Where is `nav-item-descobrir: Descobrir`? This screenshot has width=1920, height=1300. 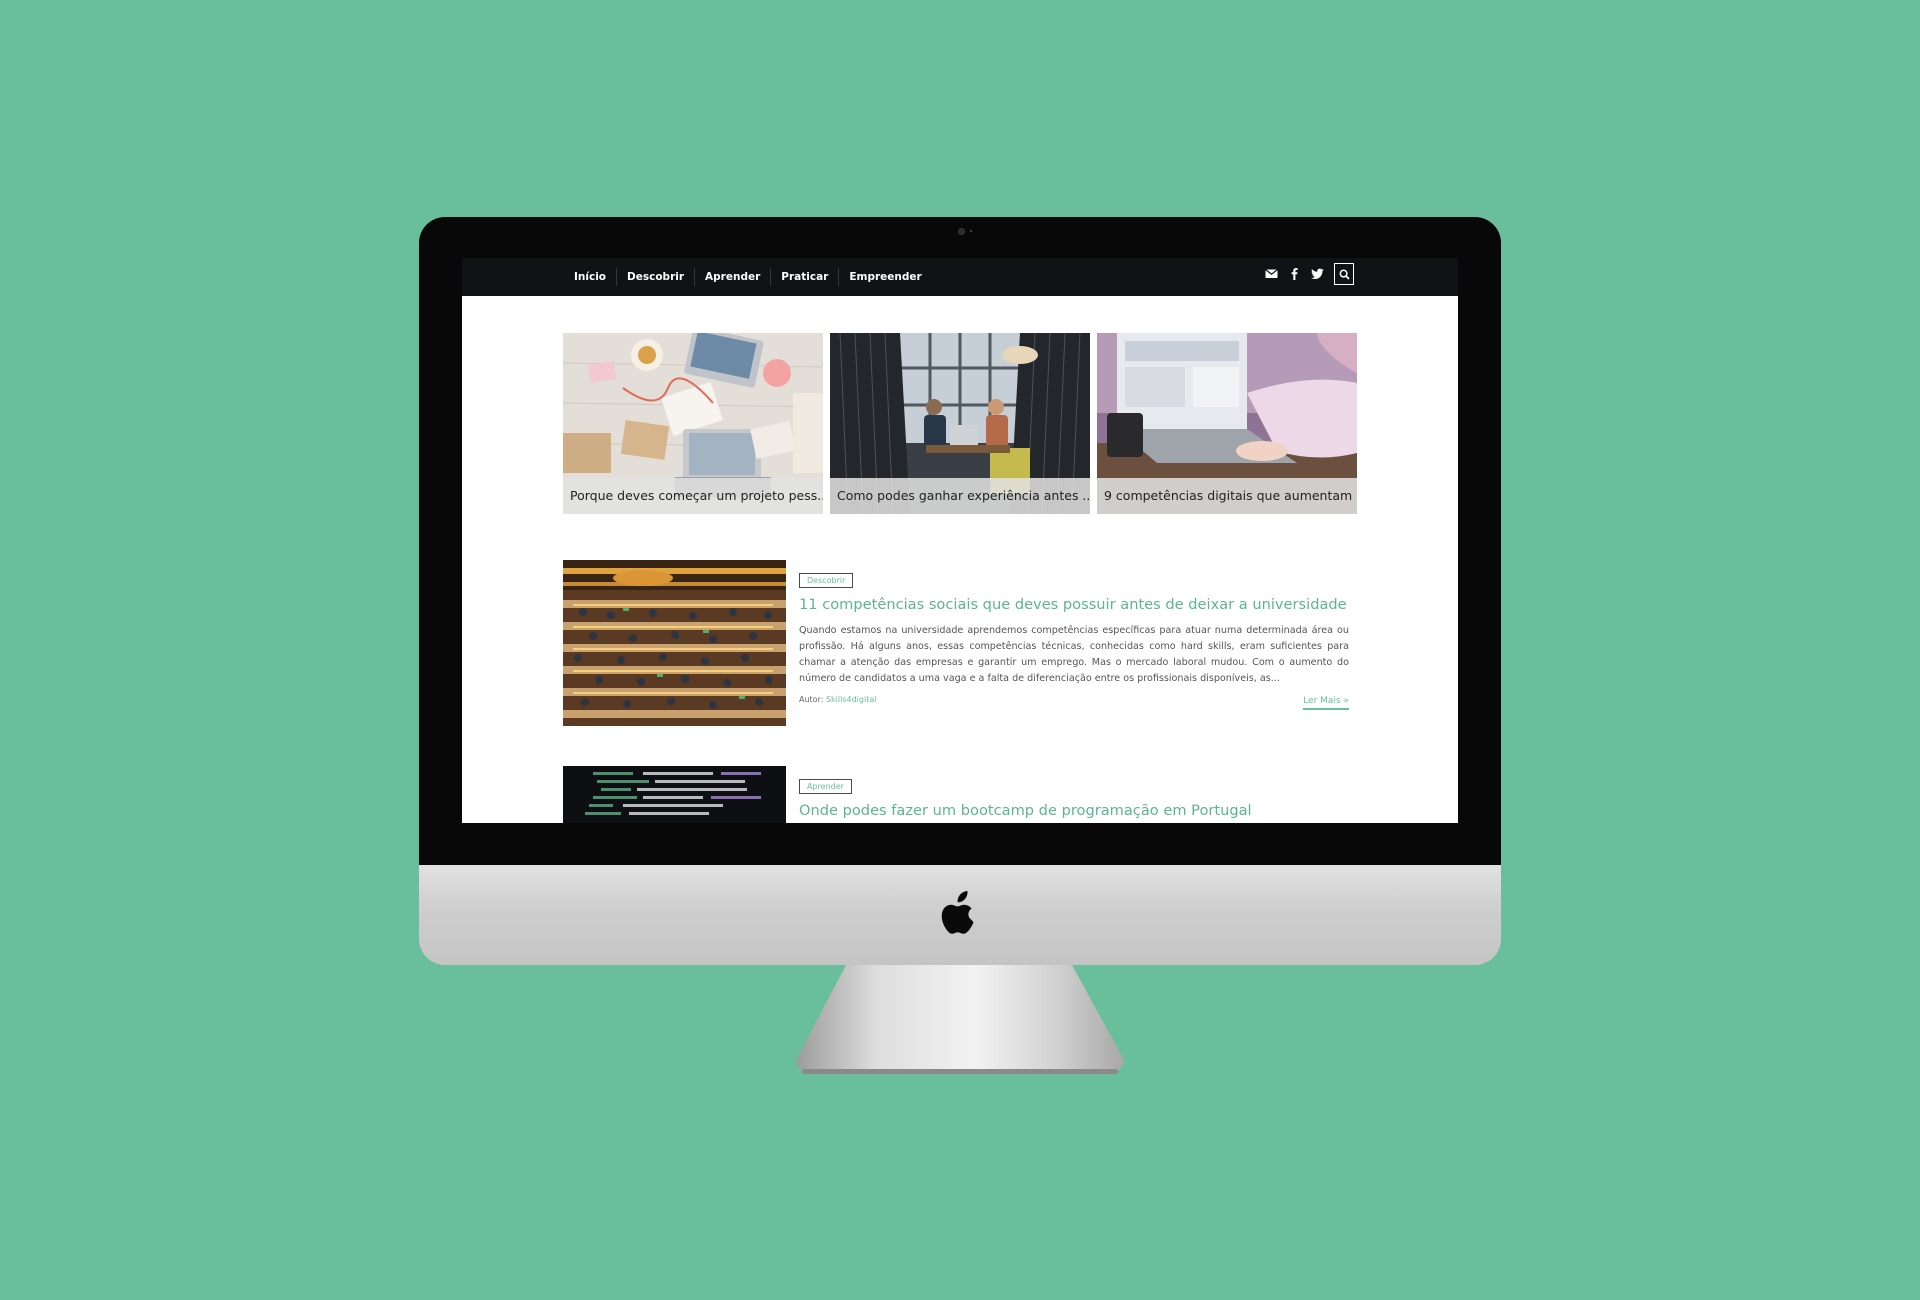
nav-item-descobrir: Descobrir is located at coordinates (655, 277).